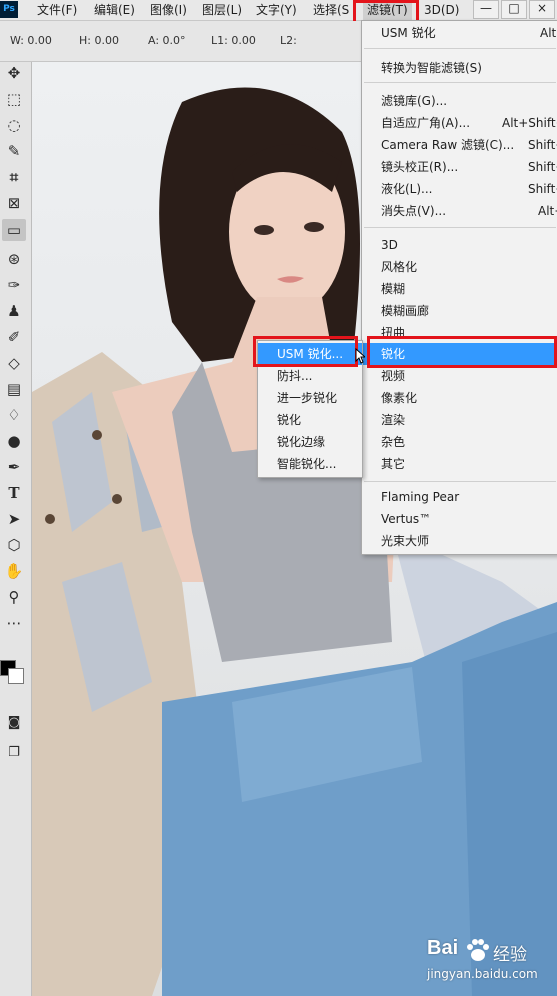 Image resolution: width=557 pixels, height=996 pixels. Describe the element at coordinates (459, 189) in the screenshot. I see `menu-item-liquify: 液化(L)...Shift+` at that location.